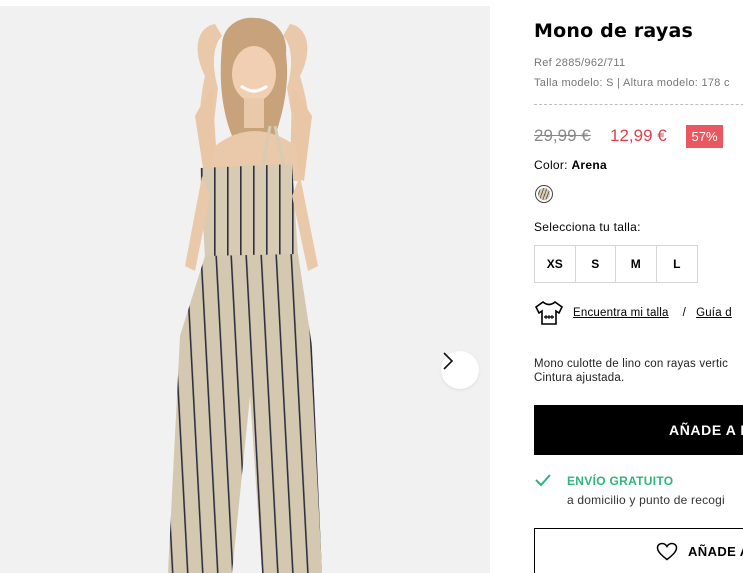 This screenshot has height=573, width=743. I want to click on product-reference: Ref 2885/962/711, so click(580, 63).